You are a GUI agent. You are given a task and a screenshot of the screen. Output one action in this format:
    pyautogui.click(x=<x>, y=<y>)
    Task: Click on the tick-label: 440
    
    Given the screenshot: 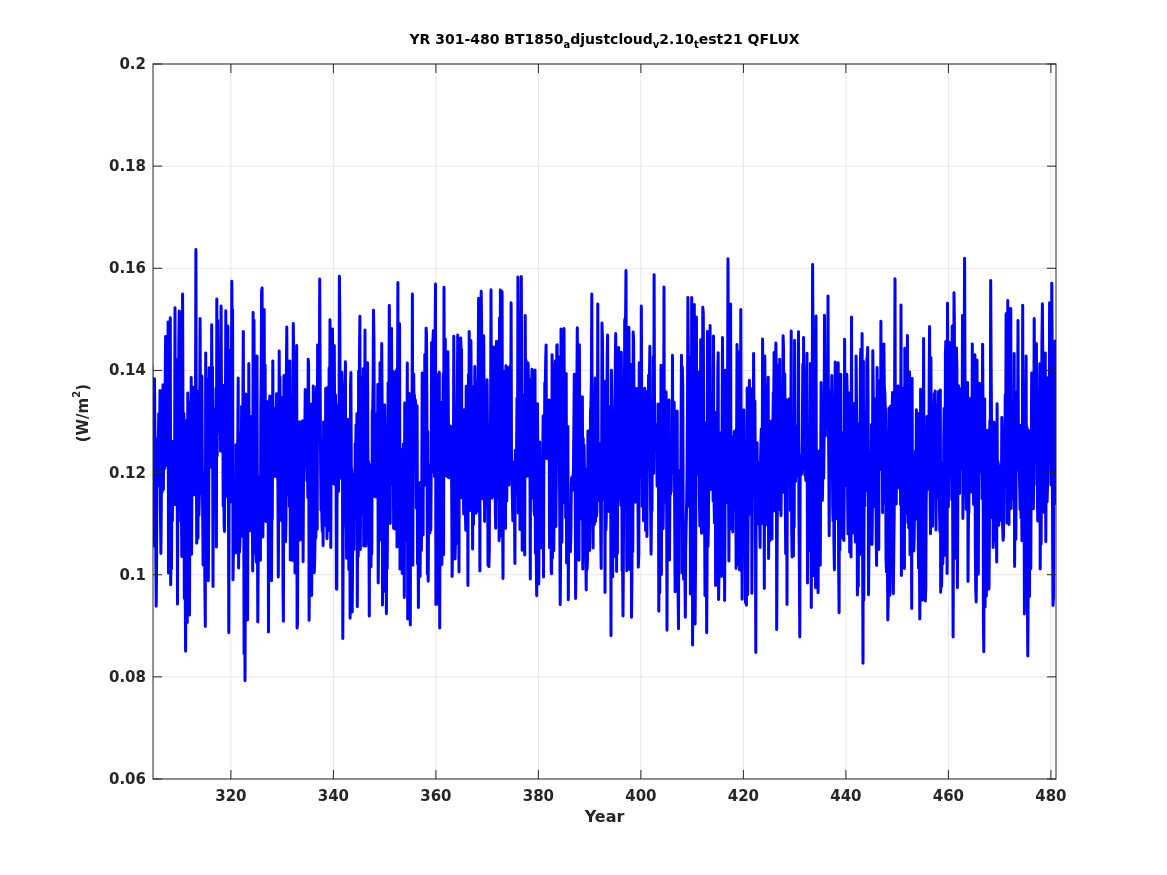 What is the action you would take?
    pyautogui.click(x=846, y=796)
    